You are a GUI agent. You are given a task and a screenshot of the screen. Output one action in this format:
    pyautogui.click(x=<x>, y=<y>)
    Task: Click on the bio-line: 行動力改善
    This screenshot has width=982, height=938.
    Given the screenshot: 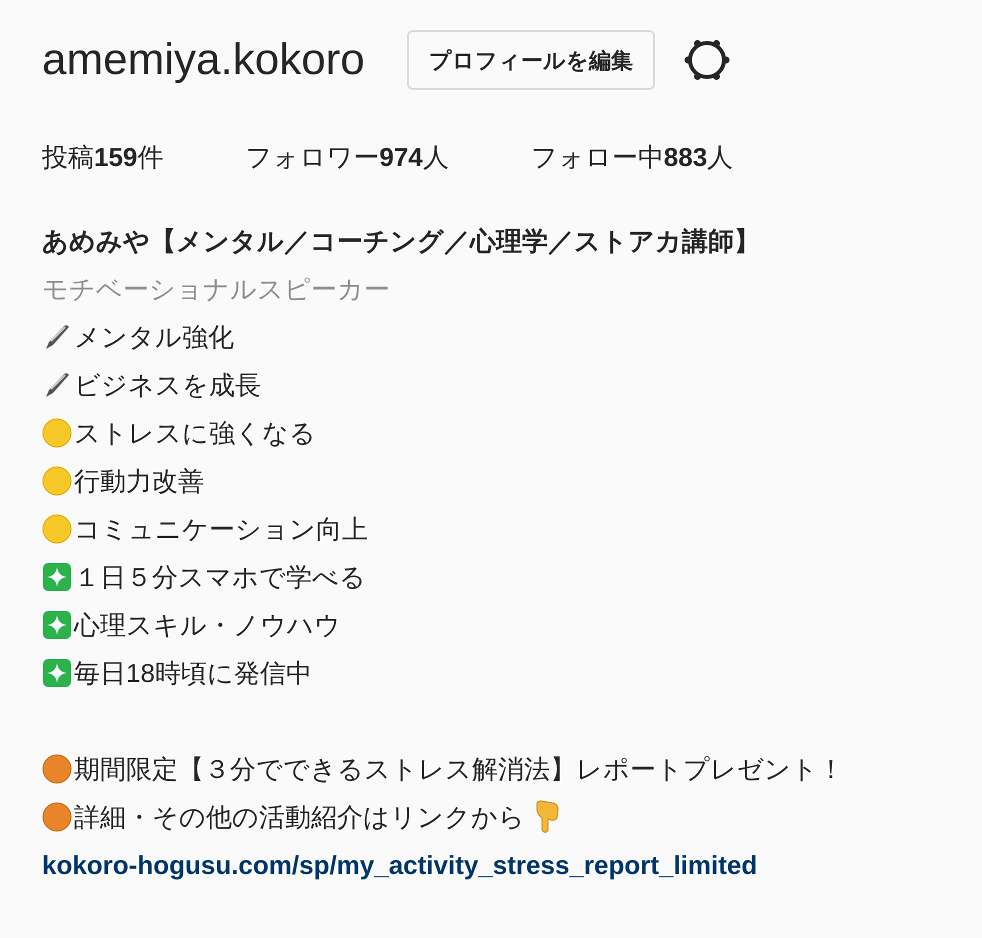 What is the action you would take?
    pyautogui.click(x=139, y=481)
    